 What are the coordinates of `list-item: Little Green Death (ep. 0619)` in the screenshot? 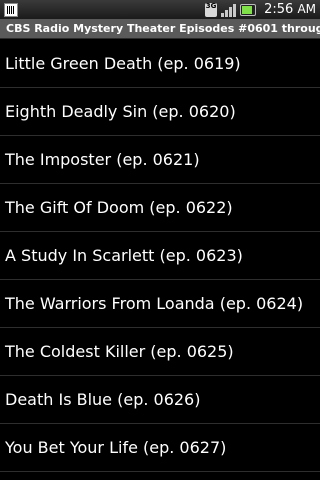 It's located at (160, 64).